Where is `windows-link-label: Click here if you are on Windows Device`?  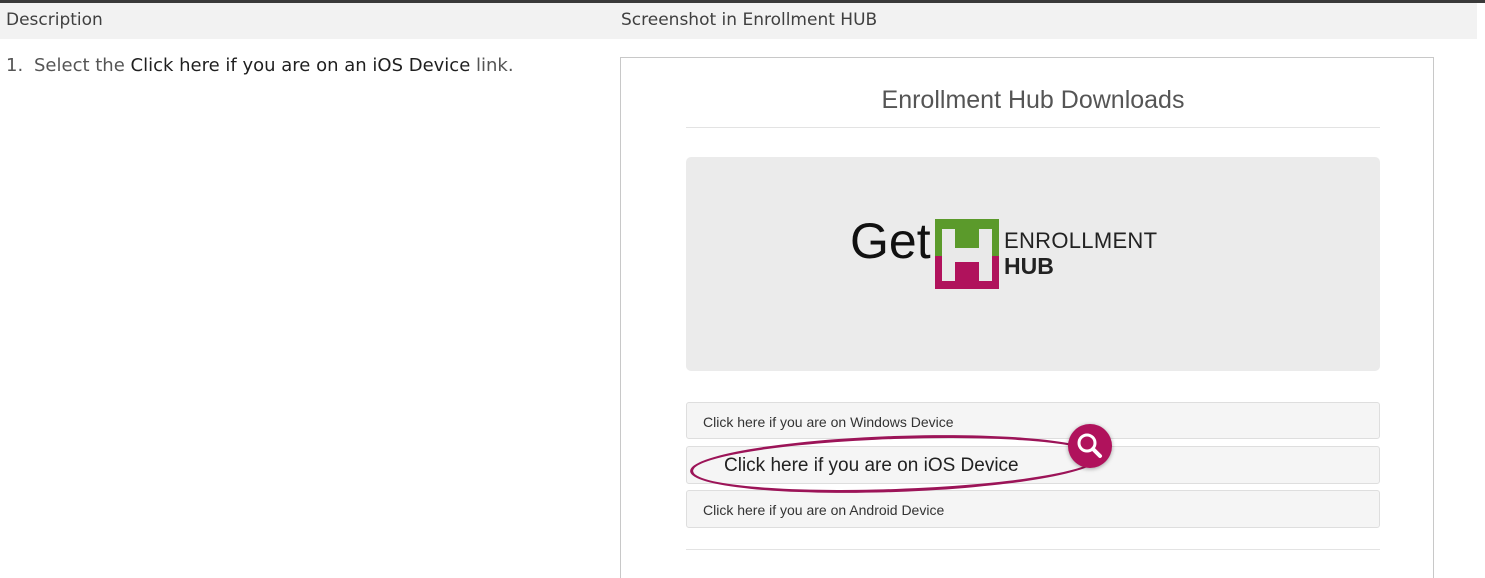
windows-link-label: Click here if you are on Windows Device is located at coordinates (828, 422).